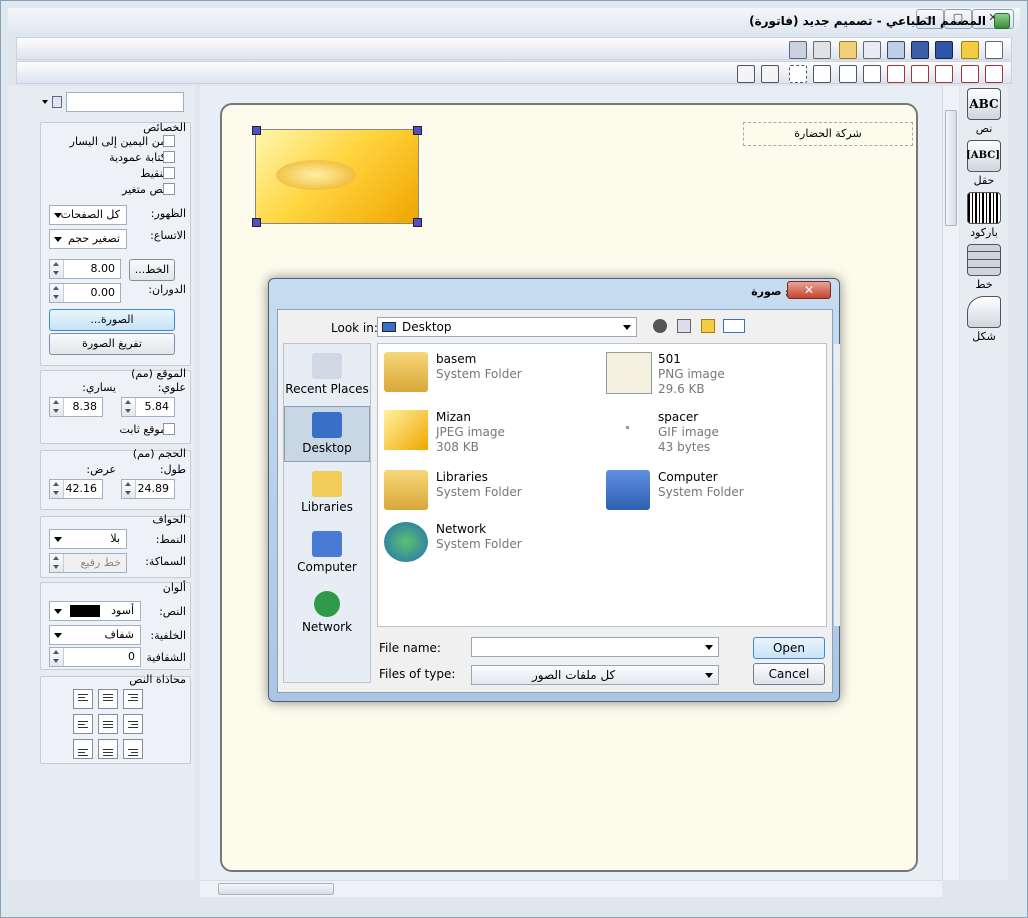 This screenshot has height=918, width=1028. What do you see at coordinates (453, 490) in the screenshot?
I see `file-item: Libraries System Folder` at bounding box center [453, 490].